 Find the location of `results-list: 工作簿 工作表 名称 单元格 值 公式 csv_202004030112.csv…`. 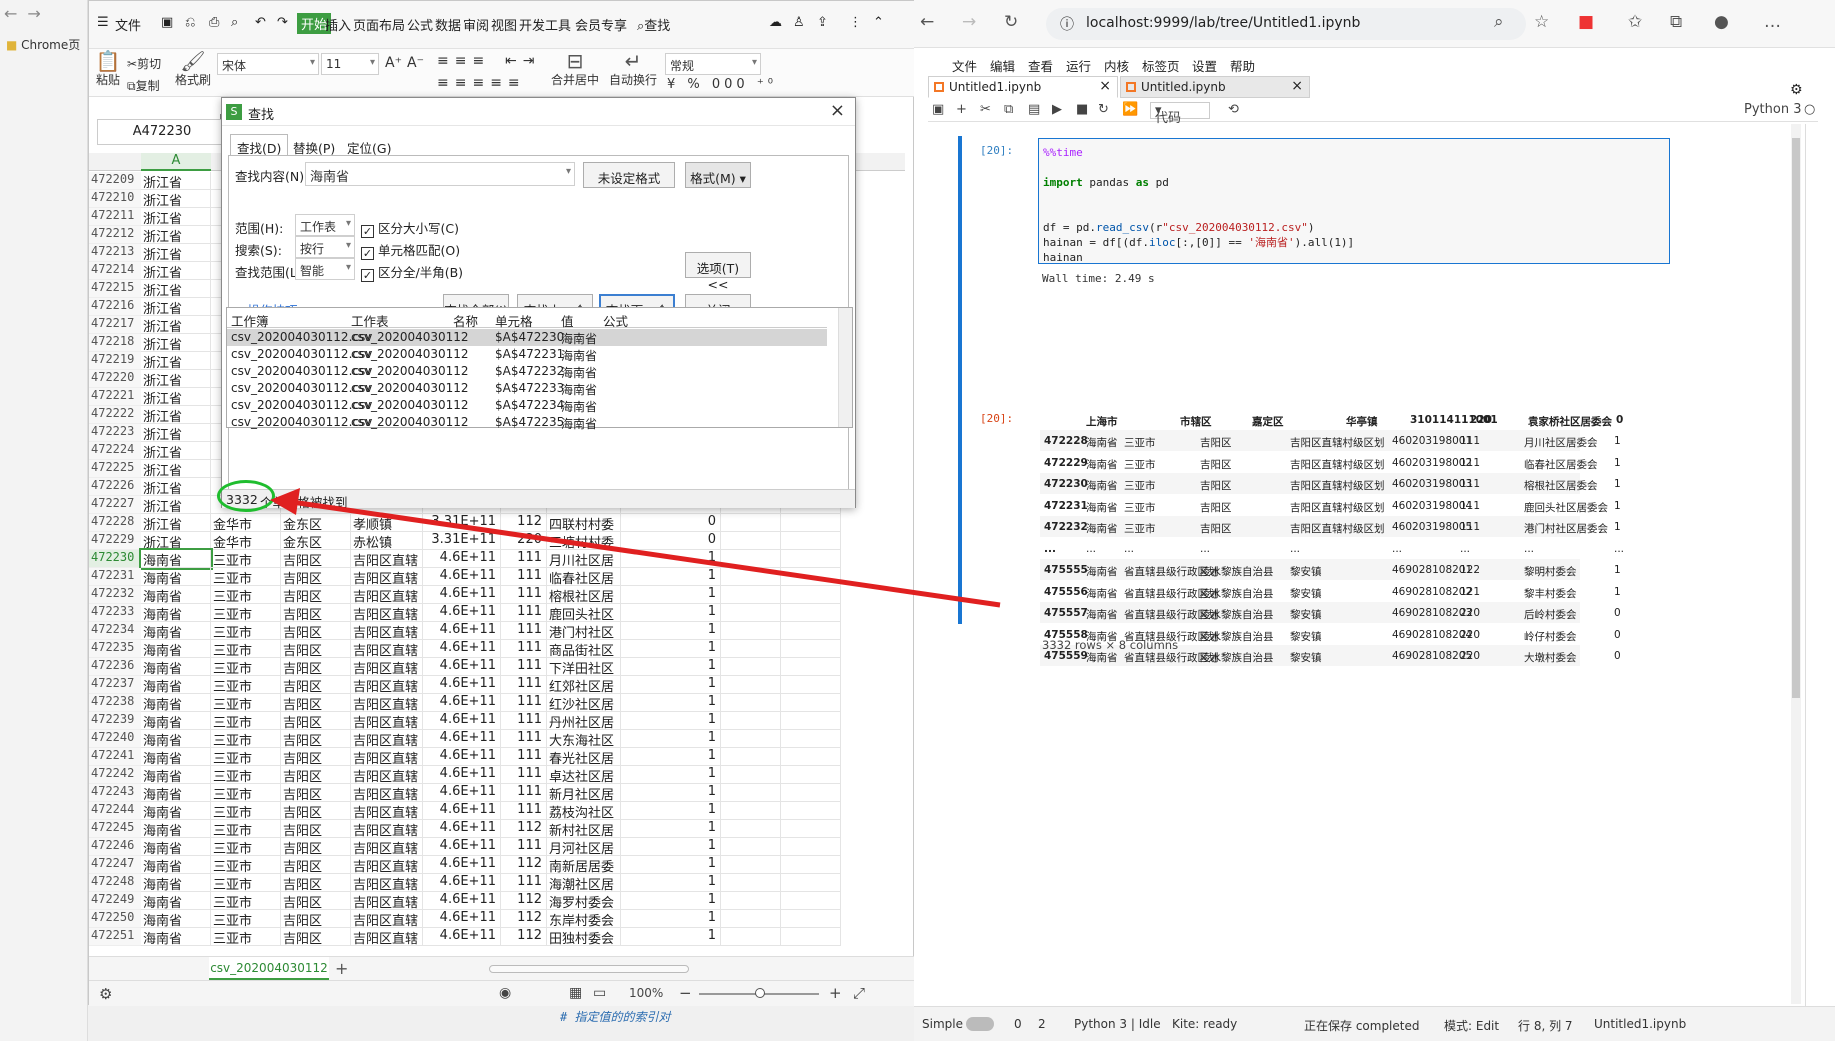

results-list: 工作簿 工作表 名称 单元格 值 公式 csv_202004030112.csv… is located at coordinates (539, 369).